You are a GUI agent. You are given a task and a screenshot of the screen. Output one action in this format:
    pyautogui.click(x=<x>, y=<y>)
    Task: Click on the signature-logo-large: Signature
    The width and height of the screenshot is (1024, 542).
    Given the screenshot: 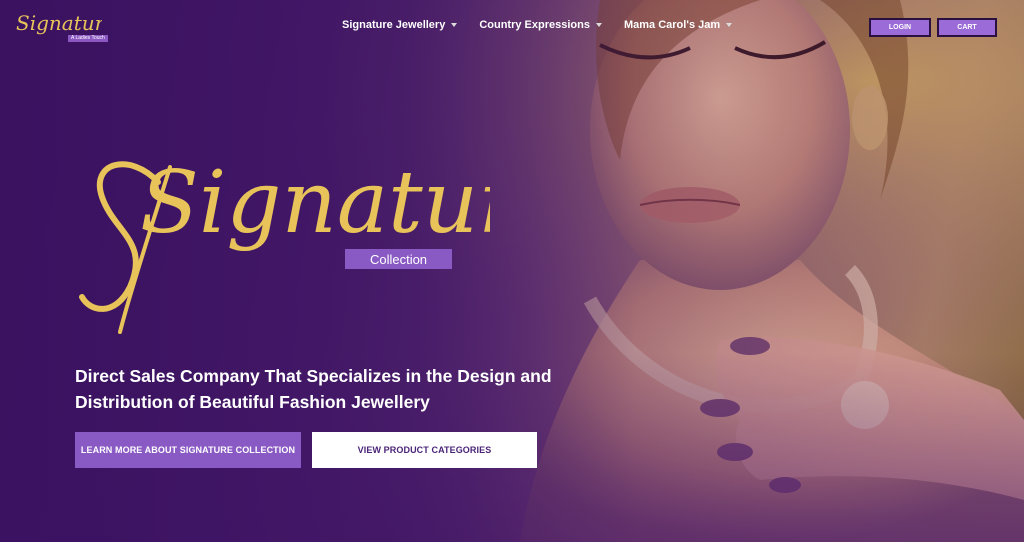 What is the action you would take?
    pyautogui.click(x=284, y=243)
    